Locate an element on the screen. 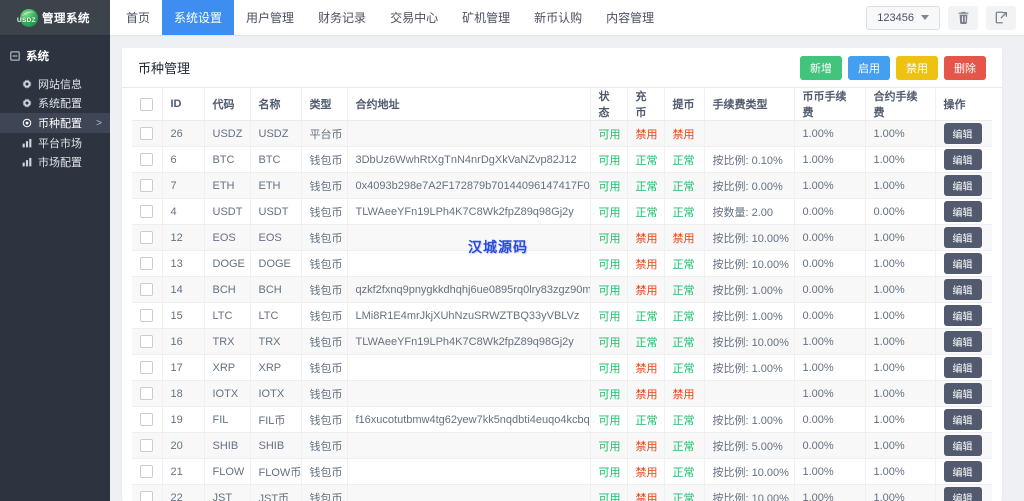 The width and height of the screenshot is (1024, 501). action-button-3: 删除 is located at coordinates (965, 67).